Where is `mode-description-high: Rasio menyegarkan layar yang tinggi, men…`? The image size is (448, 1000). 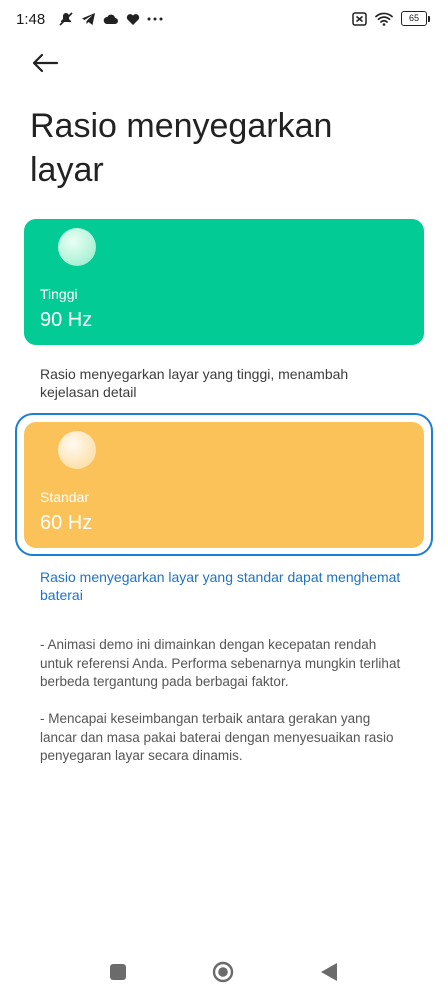 mode-description-high: Rasio menyegarkan layar yang tinggi, men… is located at coordinates (194, 383).